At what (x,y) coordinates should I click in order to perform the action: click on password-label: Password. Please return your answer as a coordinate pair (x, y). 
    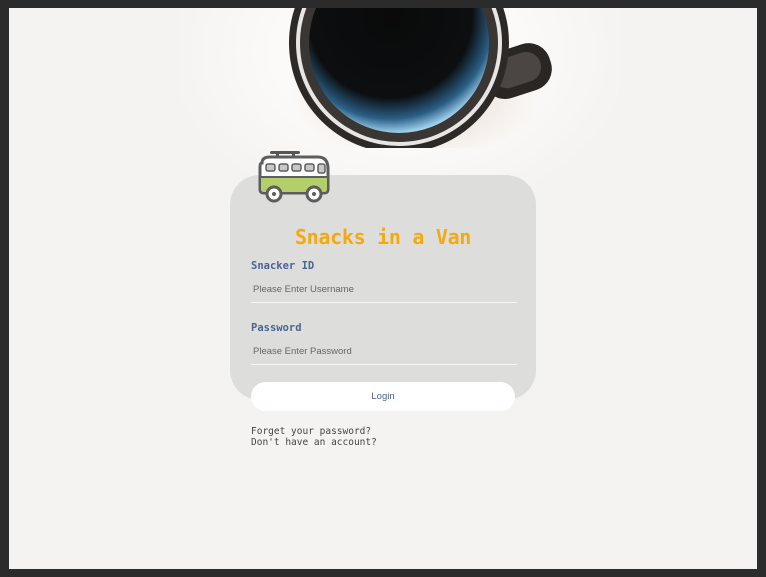
    Looking at the image, I should click on (276, 328).